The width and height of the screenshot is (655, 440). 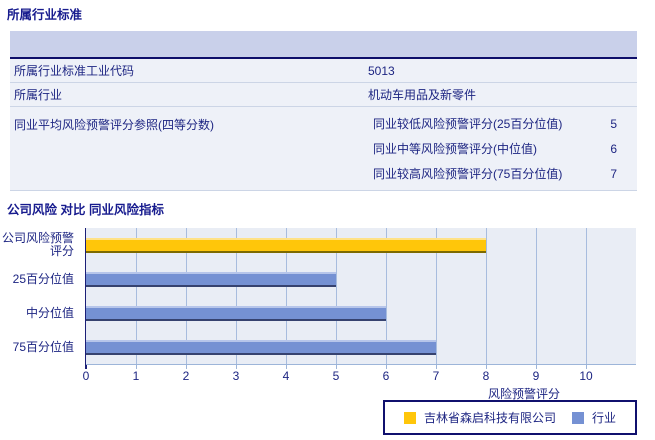 What do you see at coordinates (386, 376) in the screenshot?
I see `x-tick-label: 6` at bounding box center [386, 376].